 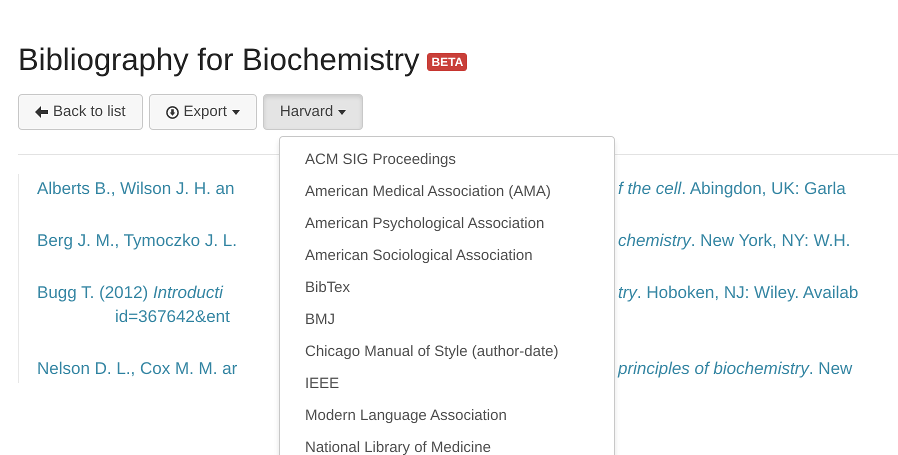 I want to click on beta-badge: BETA, so click(x=447, y=62).